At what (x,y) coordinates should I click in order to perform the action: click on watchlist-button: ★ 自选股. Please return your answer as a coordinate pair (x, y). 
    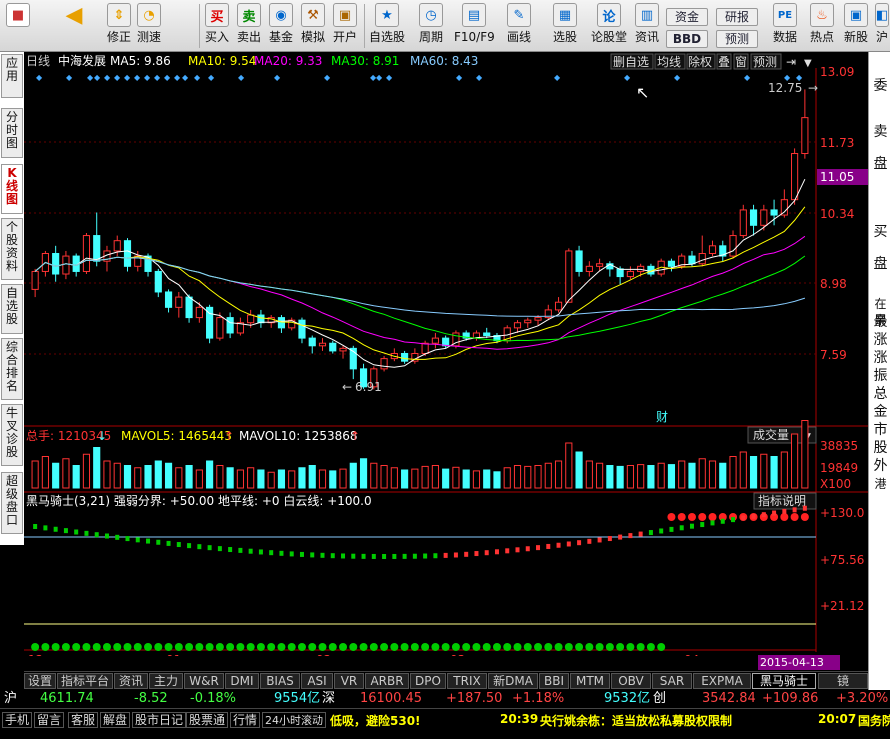
    Looking at the image, I should click on (387, 23).